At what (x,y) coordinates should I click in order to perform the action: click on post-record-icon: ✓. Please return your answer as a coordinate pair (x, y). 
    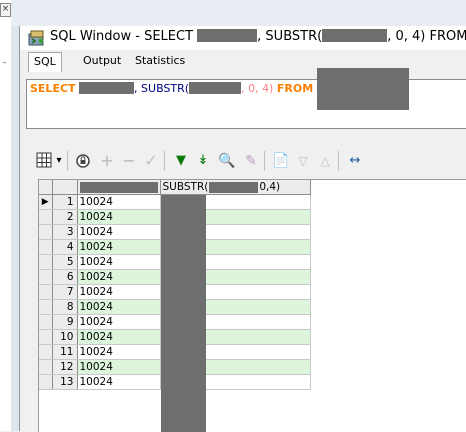
    Looking at the image, I should click on (151, 161).